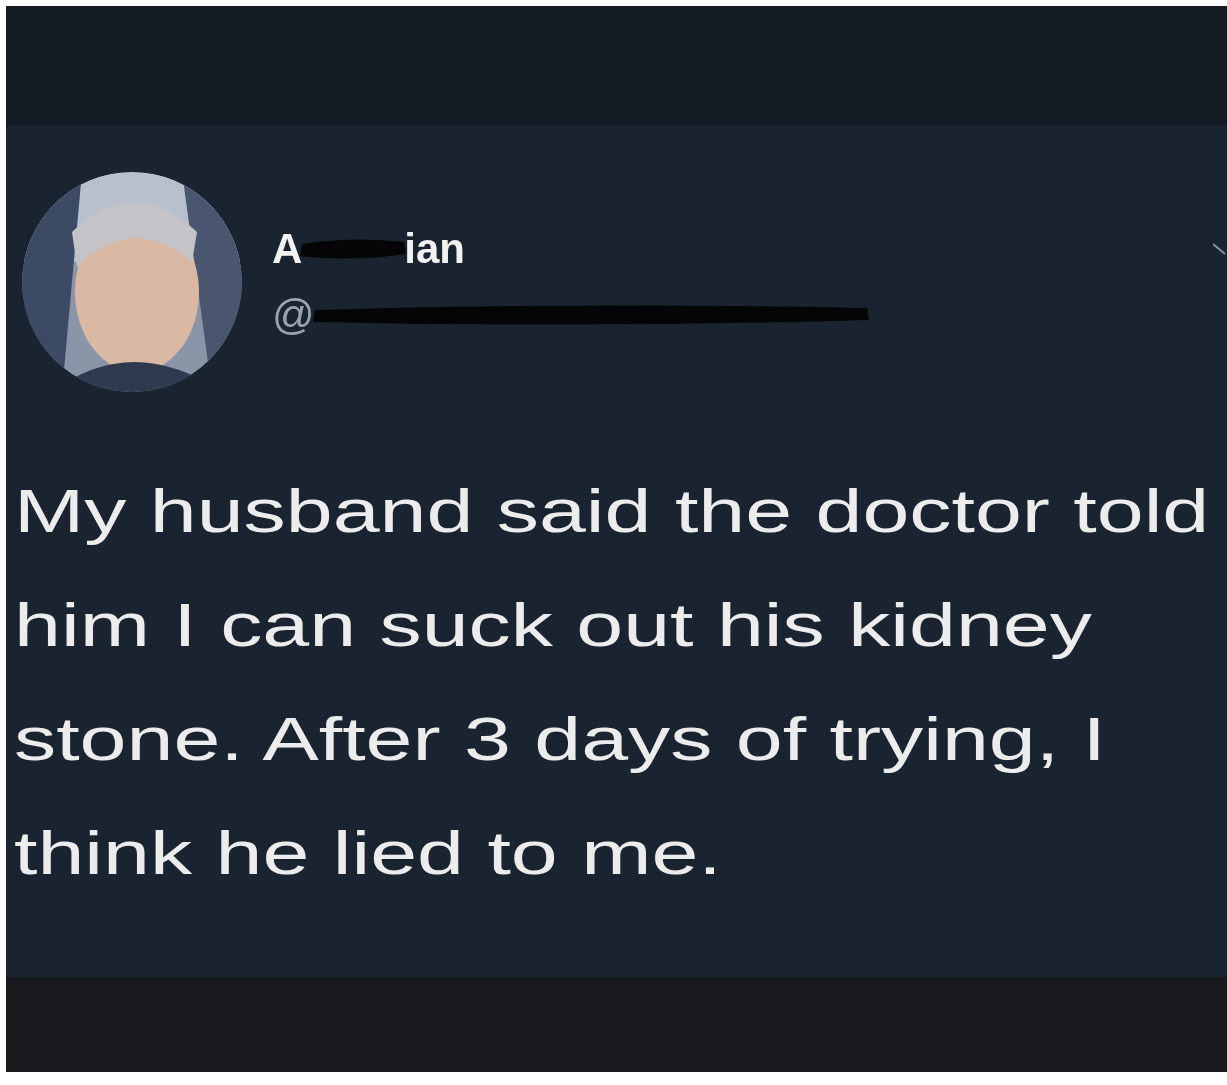 This screenshot has height=1085, width=1227. Describe the element at coordinates (560, 739) in the screenshot. I see `tweet-text: stone. After 3 days of trying, I` at that location.